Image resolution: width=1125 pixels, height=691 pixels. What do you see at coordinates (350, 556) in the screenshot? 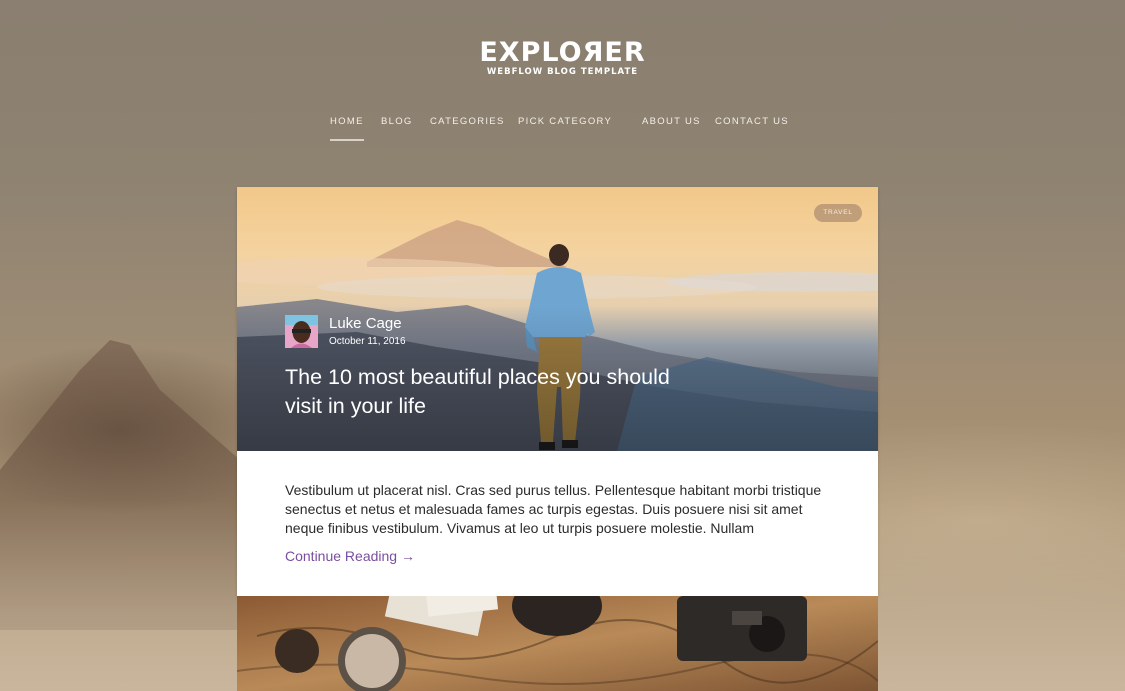
I see `continue-reading-link: Continue Reading →` at bounding box center [350, 556].